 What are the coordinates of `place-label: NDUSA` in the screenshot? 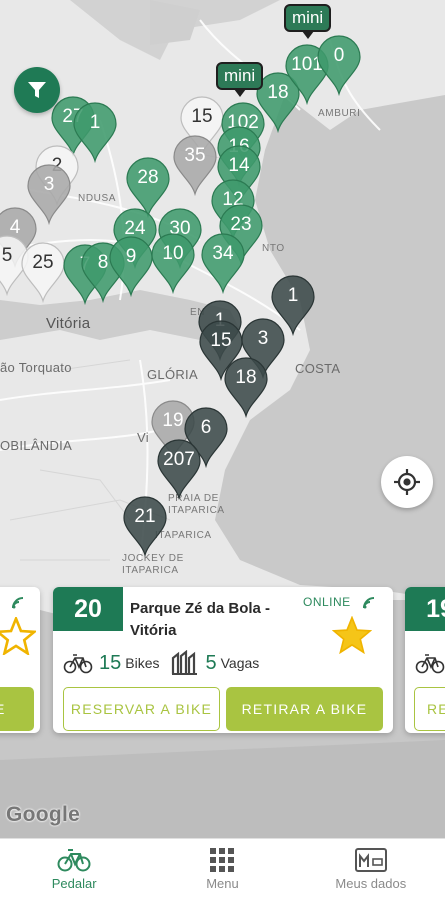 It's located at (97, 198).